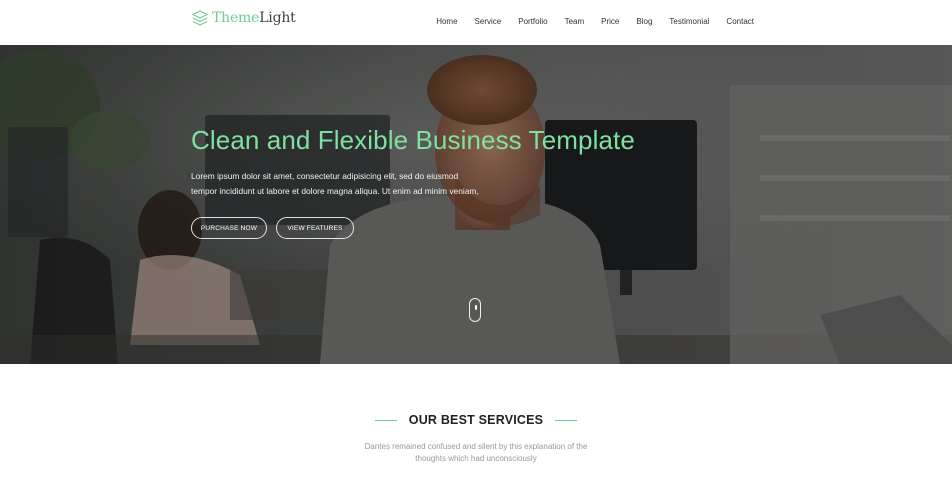  I want to click on nav-testimonial: Testimonial, so click(689, 21).